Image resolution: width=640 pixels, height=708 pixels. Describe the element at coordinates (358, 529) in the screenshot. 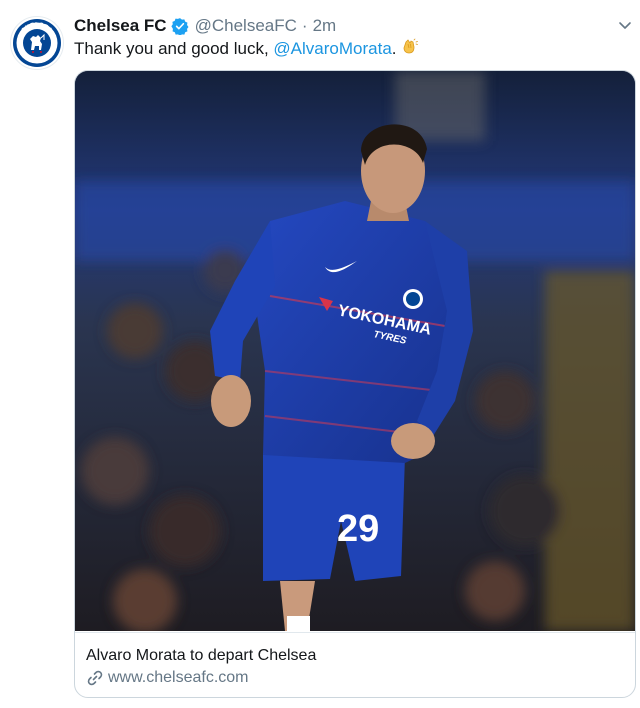

I see `shirt-number: 29` at that location.